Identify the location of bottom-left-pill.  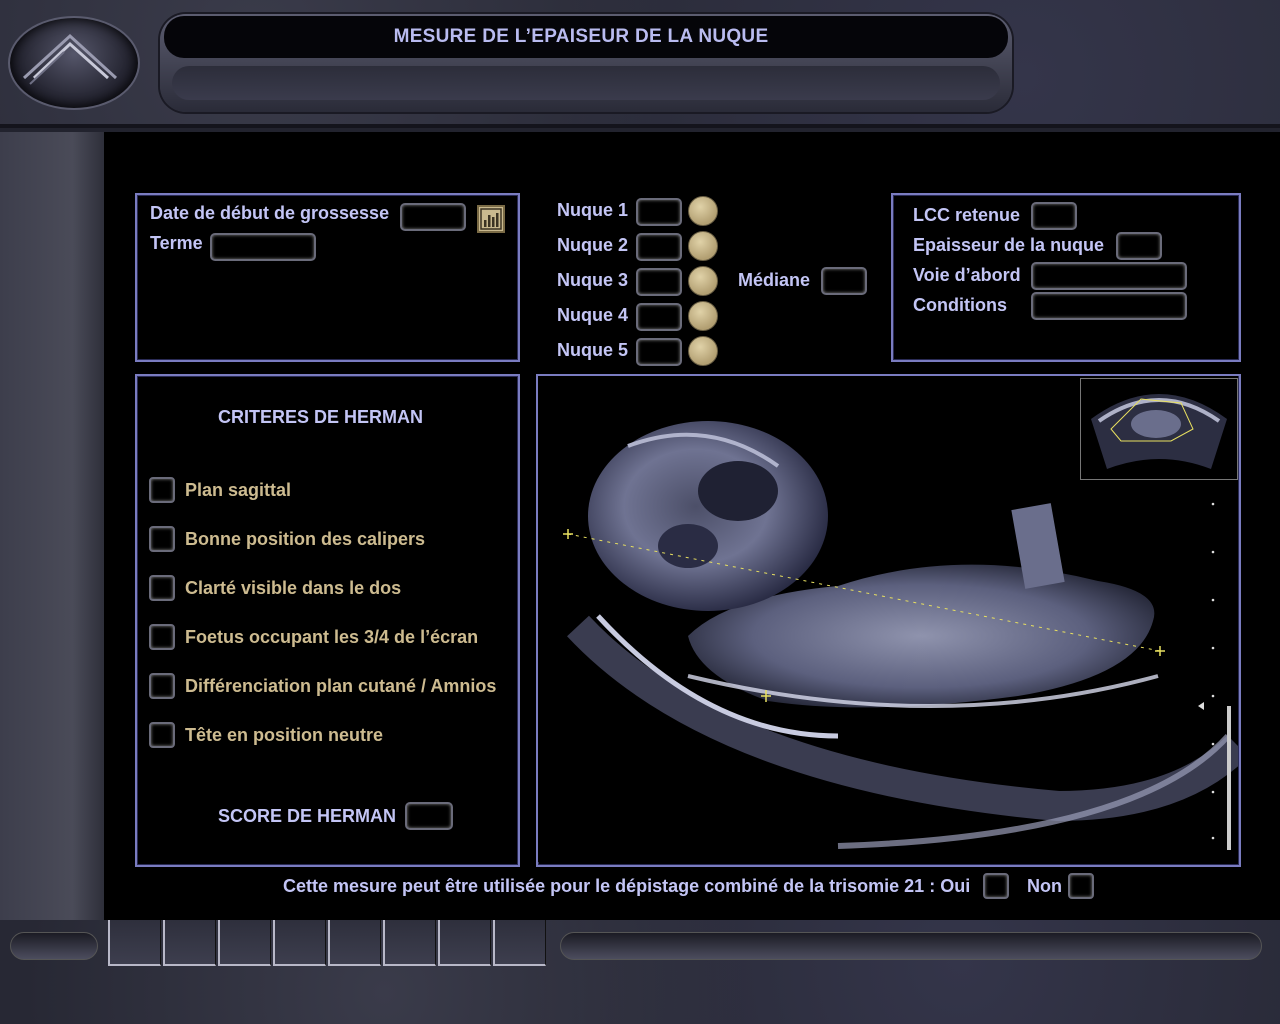
(54, 946).